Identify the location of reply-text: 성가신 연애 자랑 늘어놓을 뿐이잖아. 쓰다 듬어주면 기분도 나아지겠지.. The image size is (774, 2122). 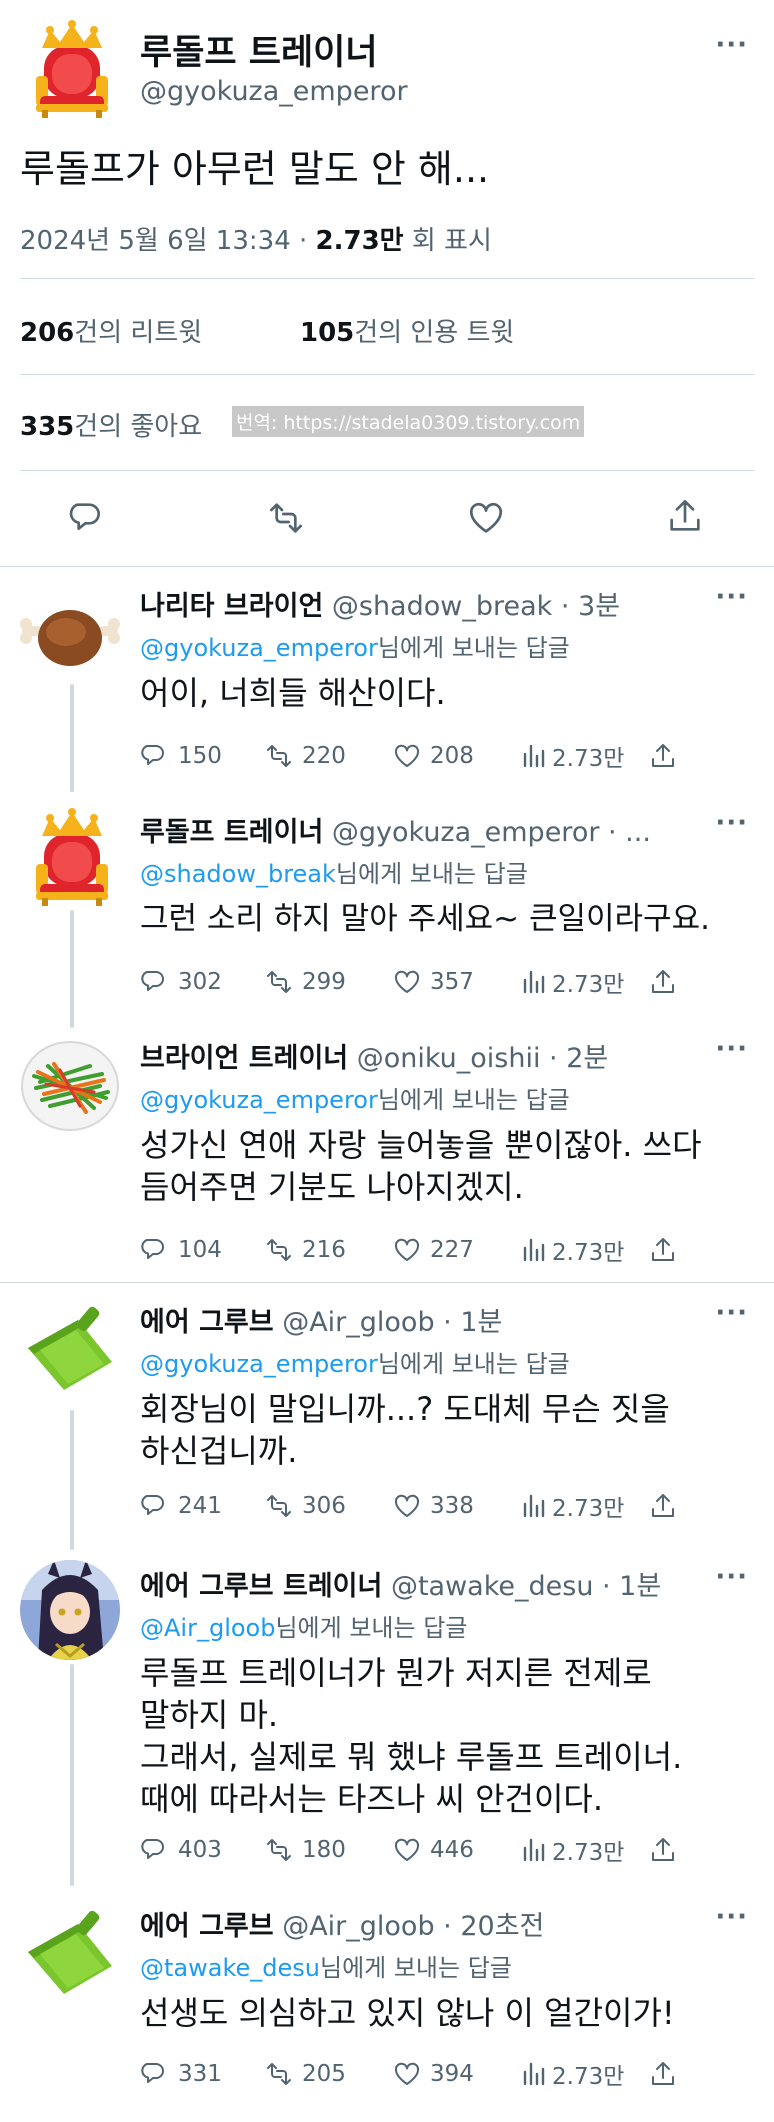
(421, 1166).